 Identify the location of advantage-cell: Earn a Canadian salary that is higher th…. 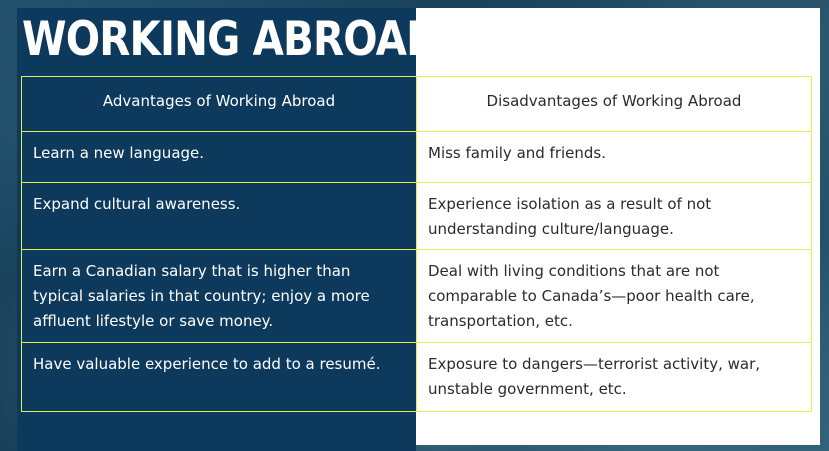
(219, 296).